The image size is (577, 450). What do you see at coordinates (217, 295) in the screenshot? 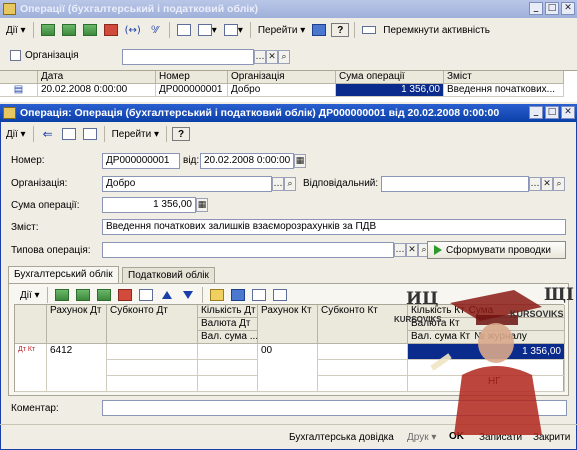
I see `grid-refresh-icon` at bounding box center [217, 295].